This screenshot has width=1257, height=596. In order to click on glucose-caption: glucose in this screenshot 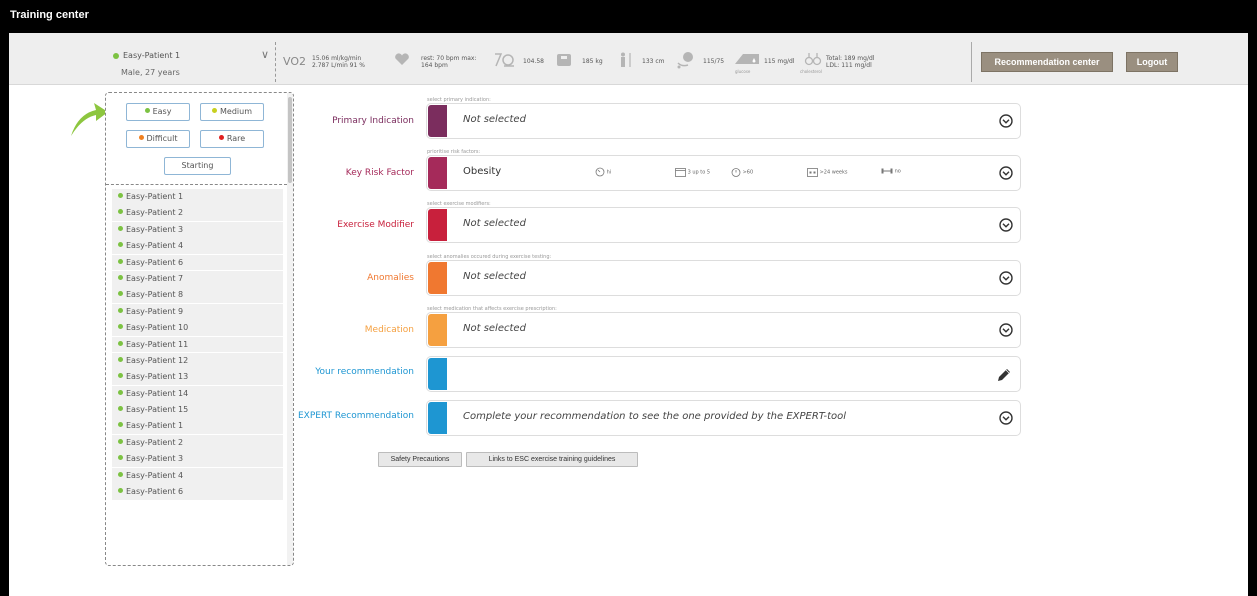, I will do `click(743, 71)`.